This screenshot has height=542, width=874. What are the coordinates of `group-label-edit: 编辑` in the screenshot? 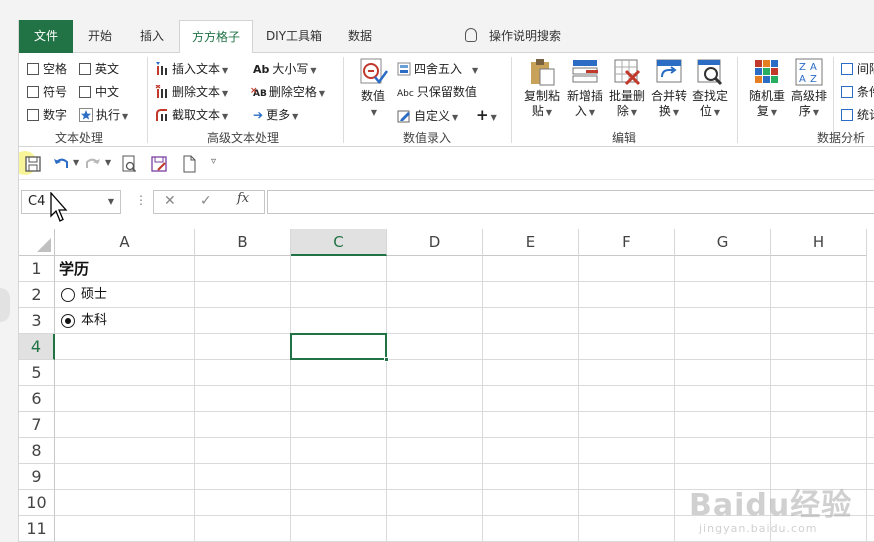 It's located at (624, 138).